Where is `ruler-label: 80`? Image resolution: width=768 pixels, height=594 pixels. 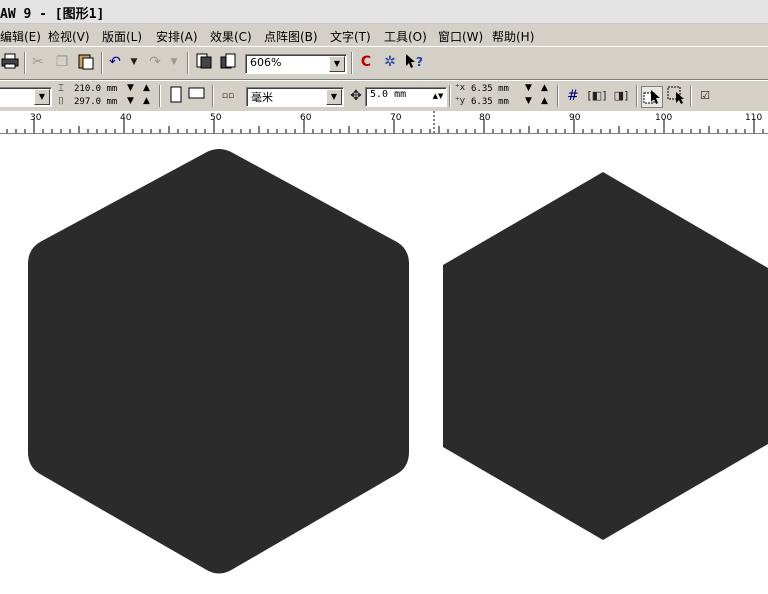 ruler-label: 80 is located at coordinates (485, 118).